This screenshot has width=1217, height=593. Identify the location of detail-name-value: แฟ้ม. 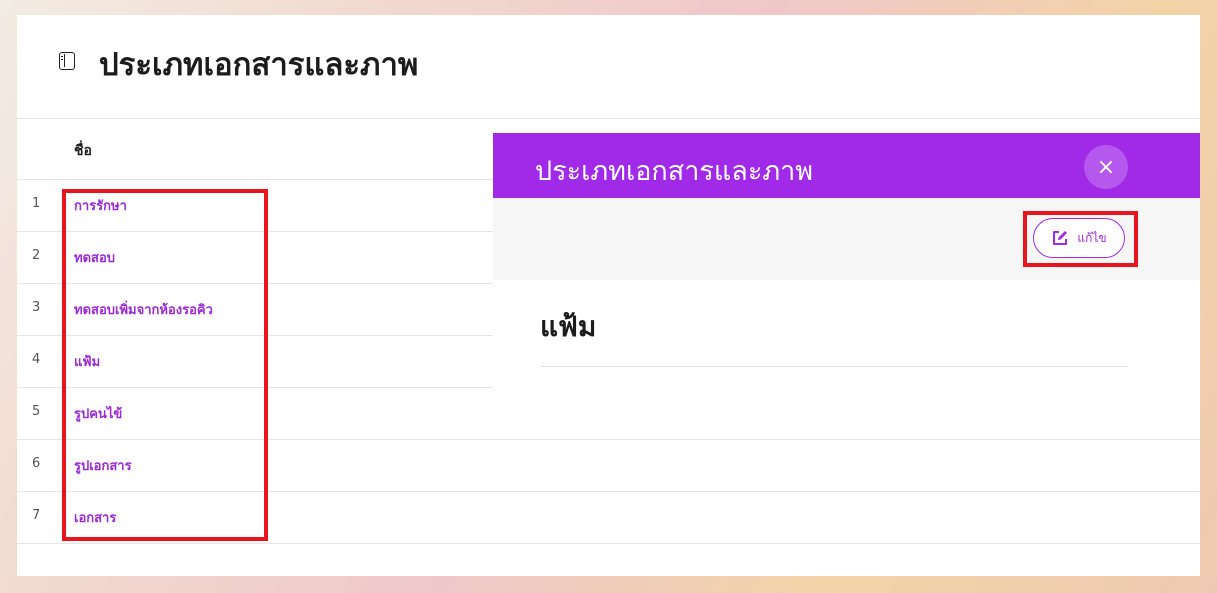
(568, 326).